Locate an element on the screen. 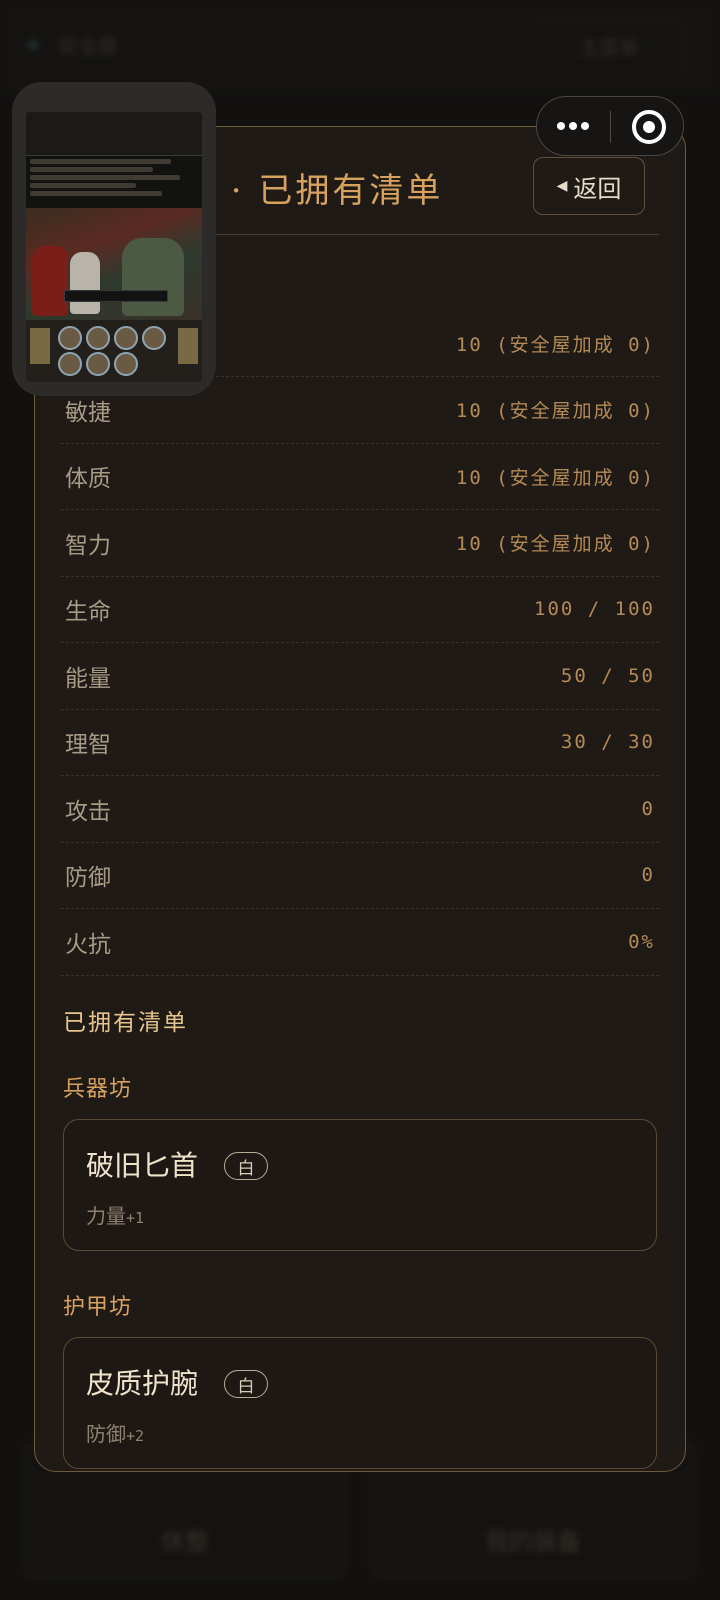 This screenshot has width=720, height=1600. item-stat-label: 力量 is located at coordinates (106, 1216).